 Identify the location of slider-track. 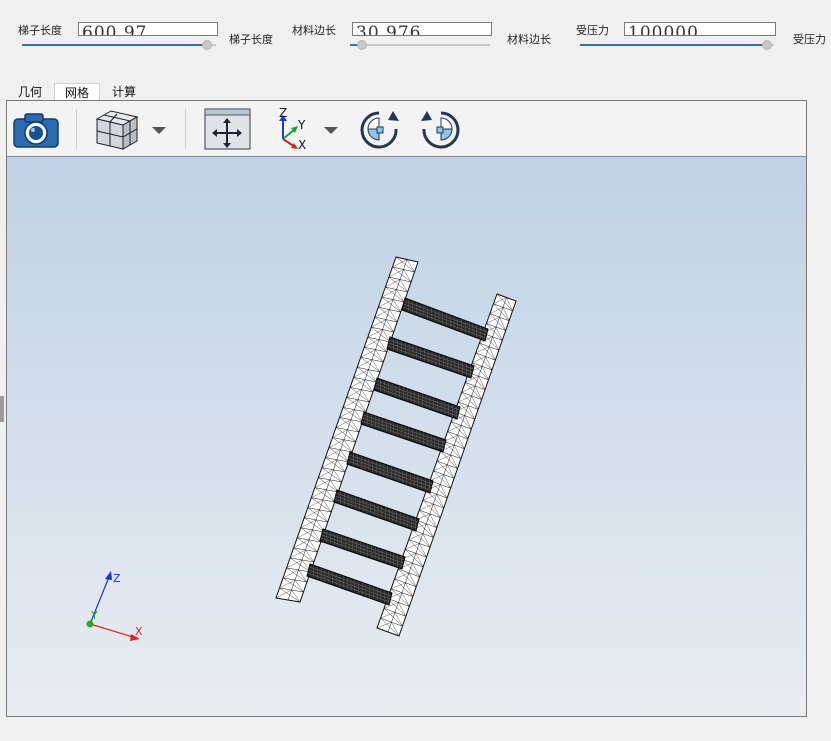
(420, 45).